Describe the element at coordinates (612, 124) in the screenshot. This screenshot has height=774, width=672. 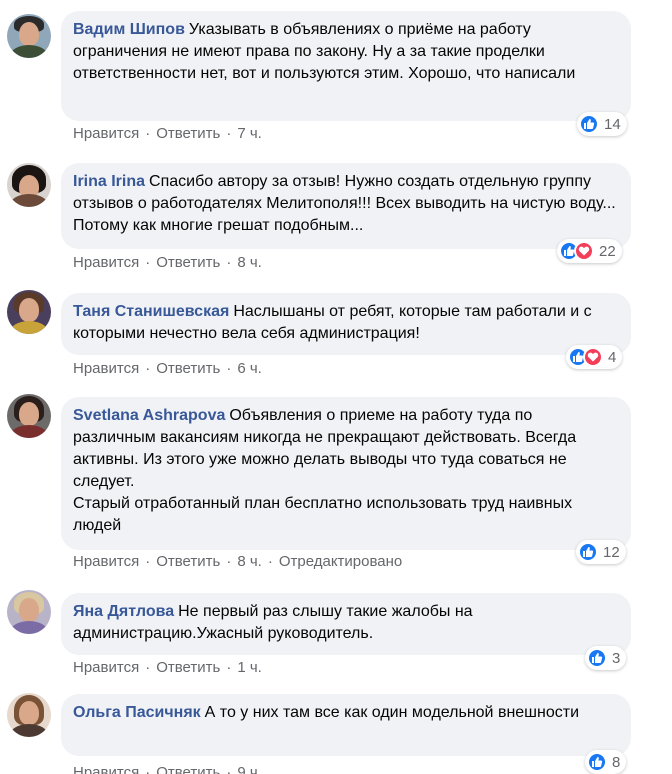
I see `reaction-count: 14` at that location.